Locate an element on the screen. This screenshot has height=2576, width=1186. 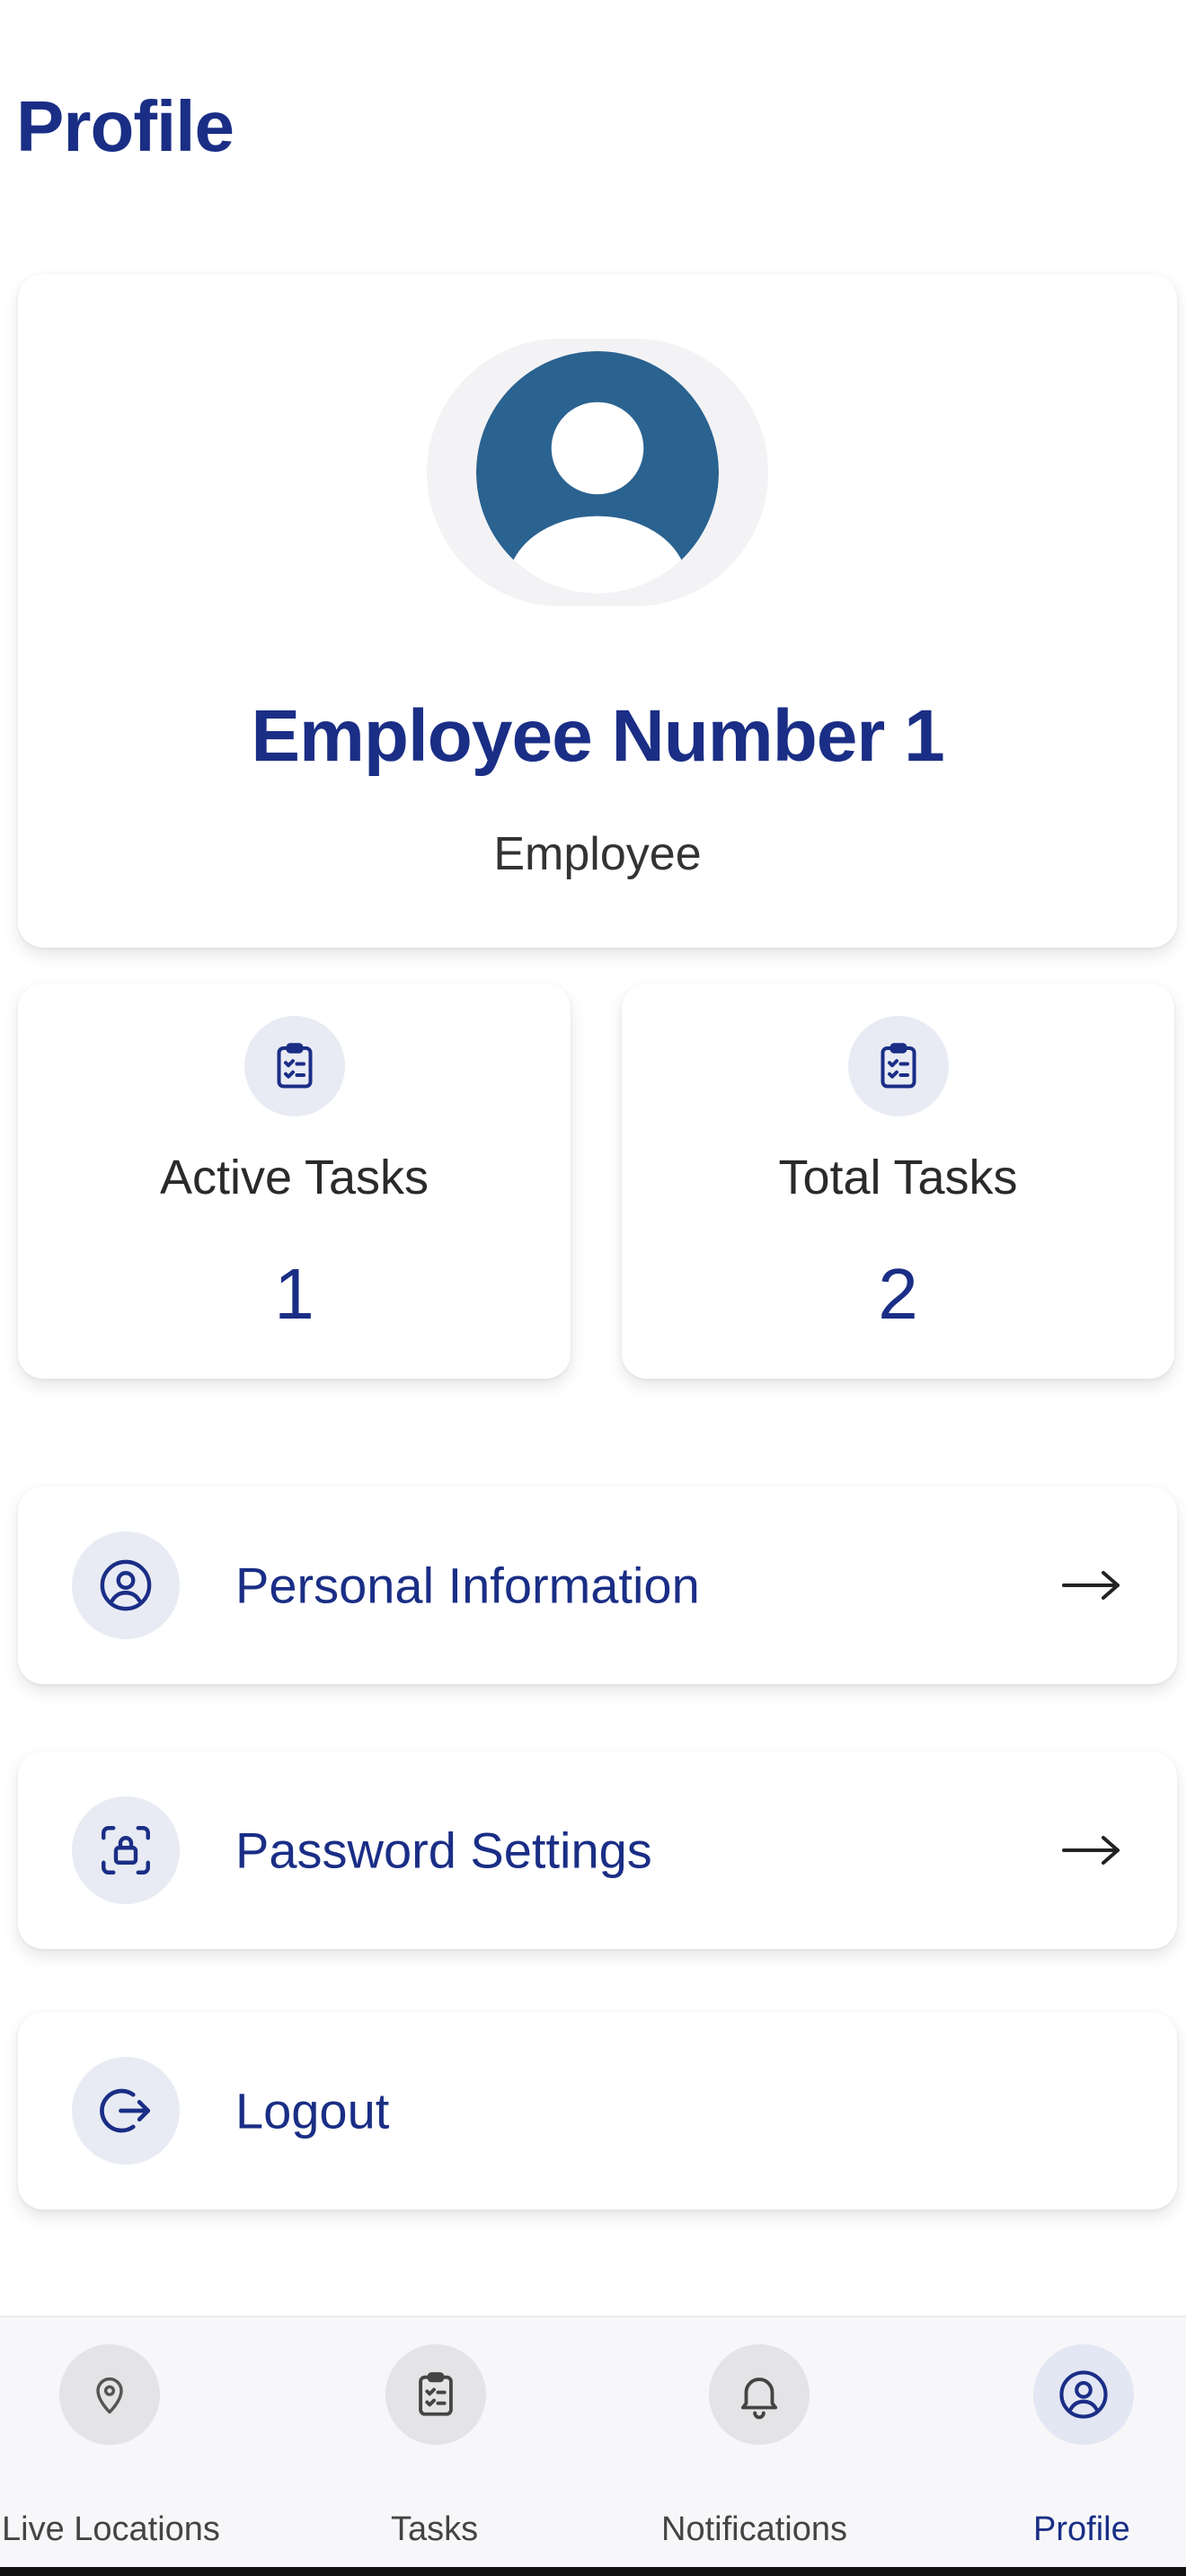
nav-item-notifications: Notifications is located at coordinates (741, 2446).